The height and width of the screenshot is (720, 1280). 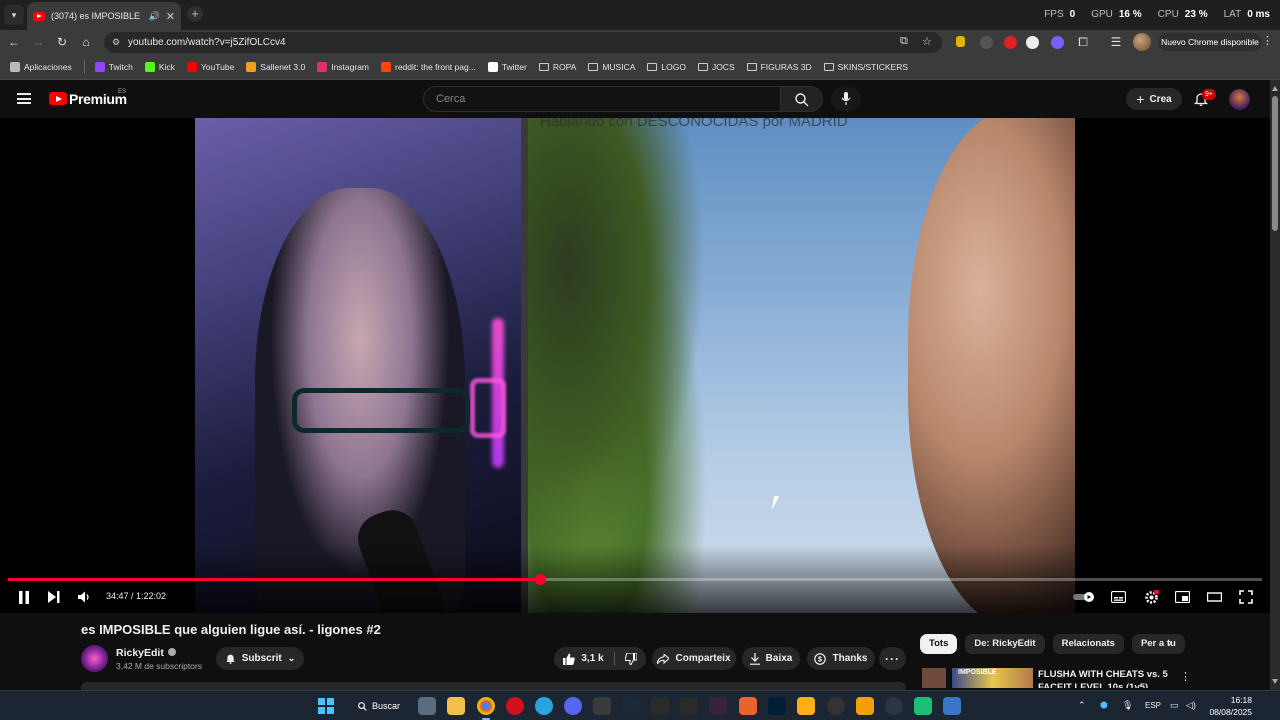 I want to click on app-icon-orange, so click(x=689, y=706).